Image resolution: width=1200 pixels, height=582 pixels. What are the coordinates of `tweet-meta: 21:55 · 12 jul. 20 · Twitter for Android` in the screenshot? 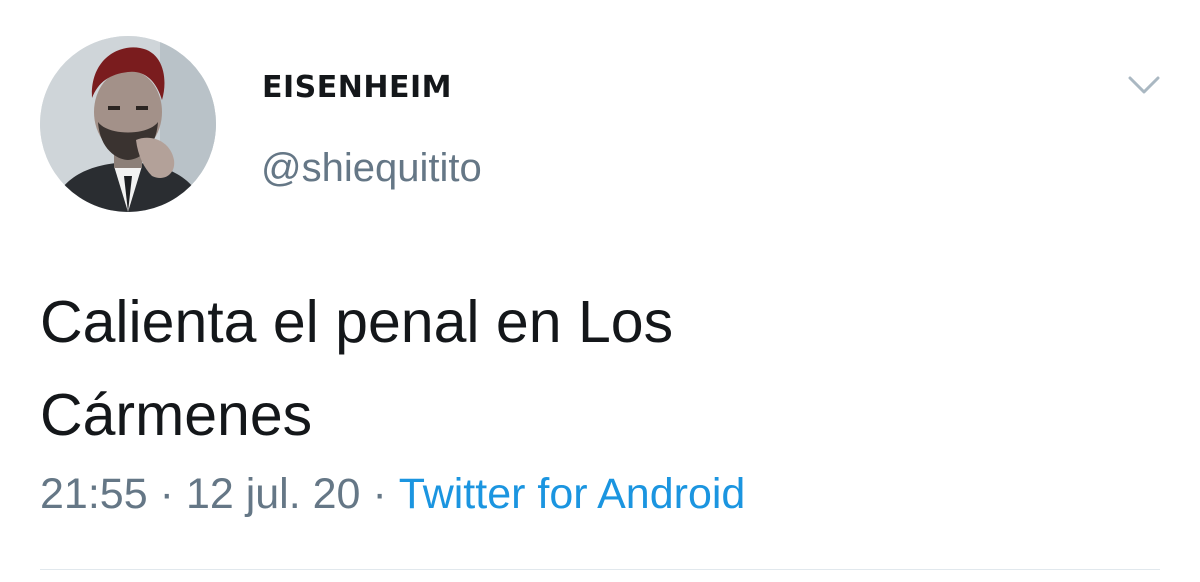 It's located at (392, 494).